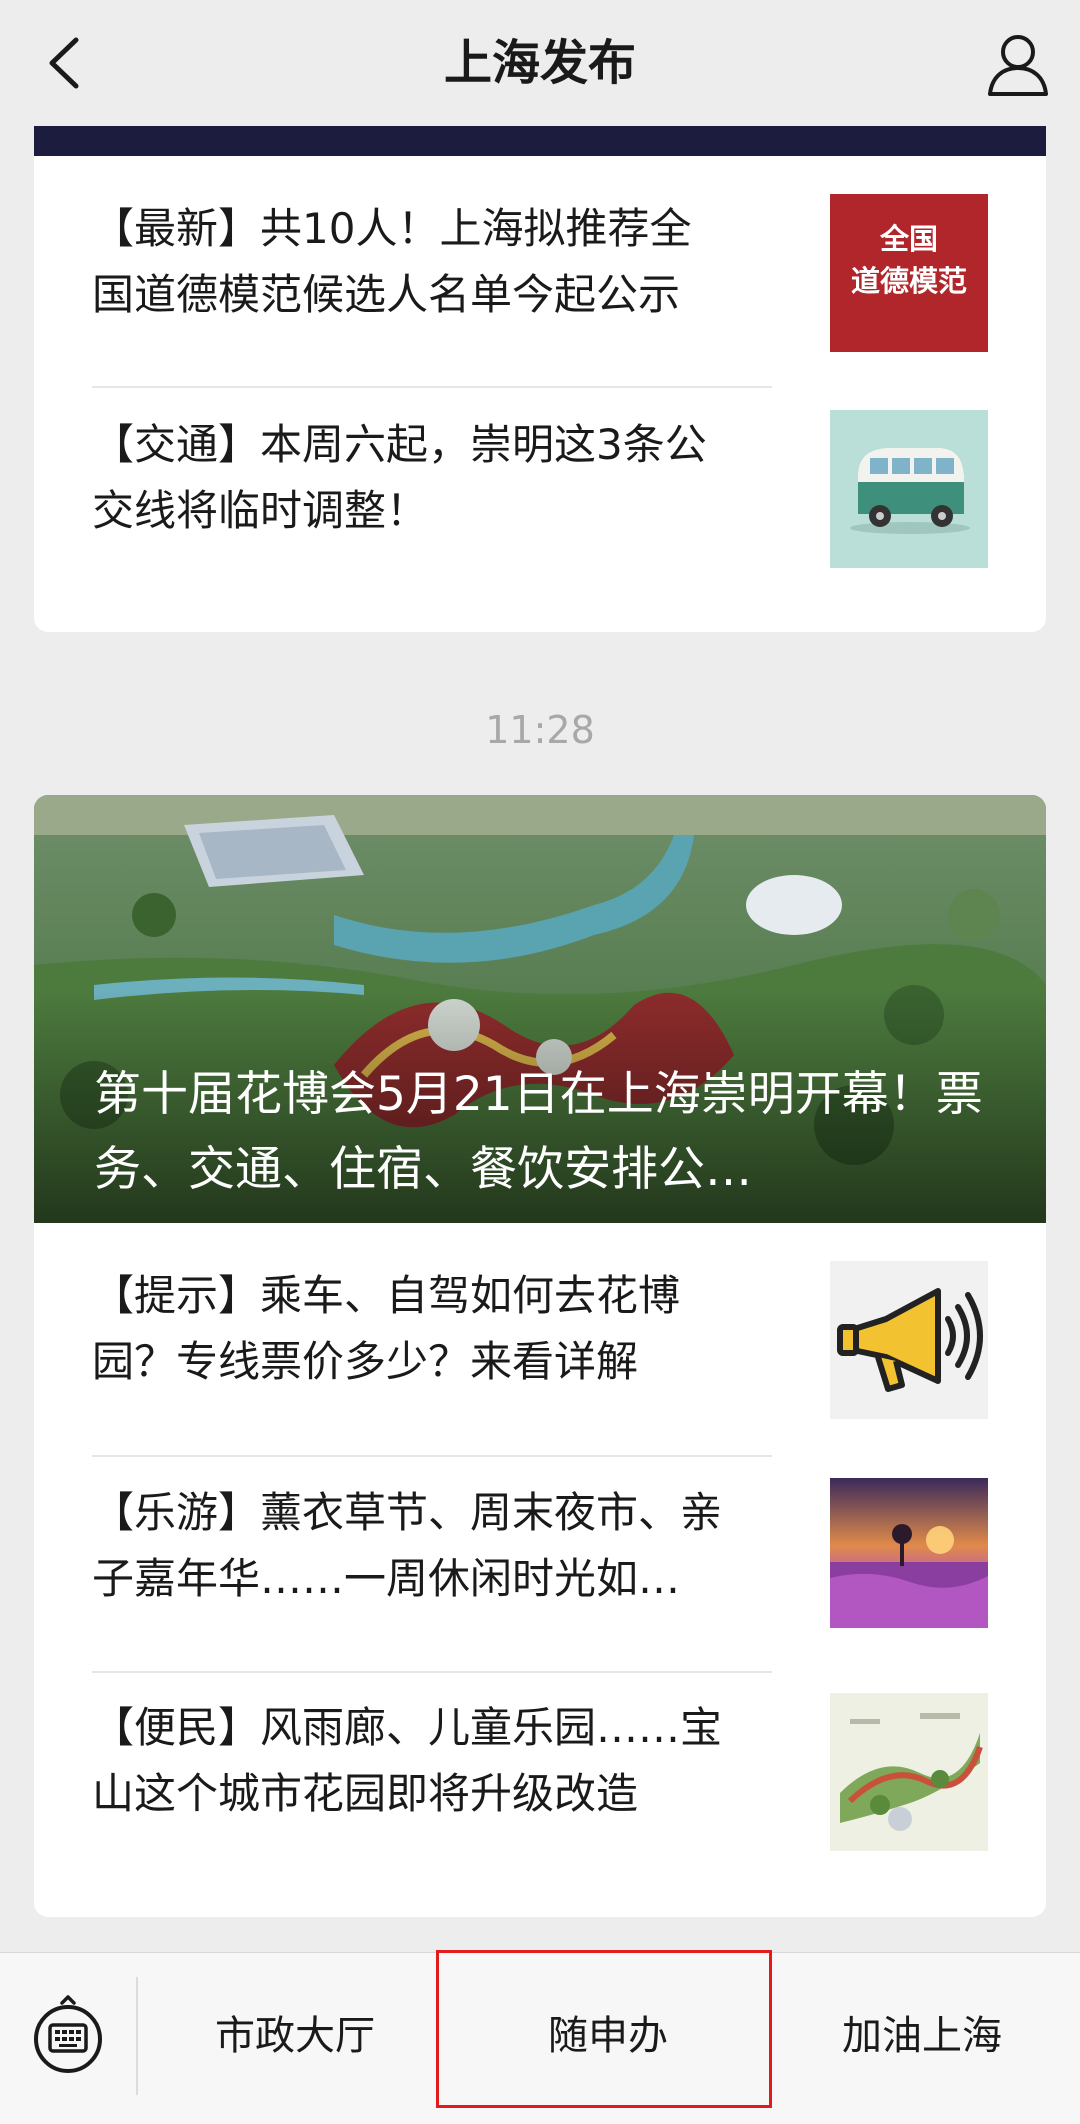  I want to click on article-item: 【便民】风雨廊、儿童乐园……宝山这个城市花园即将升级改造, so click(540, 1755).